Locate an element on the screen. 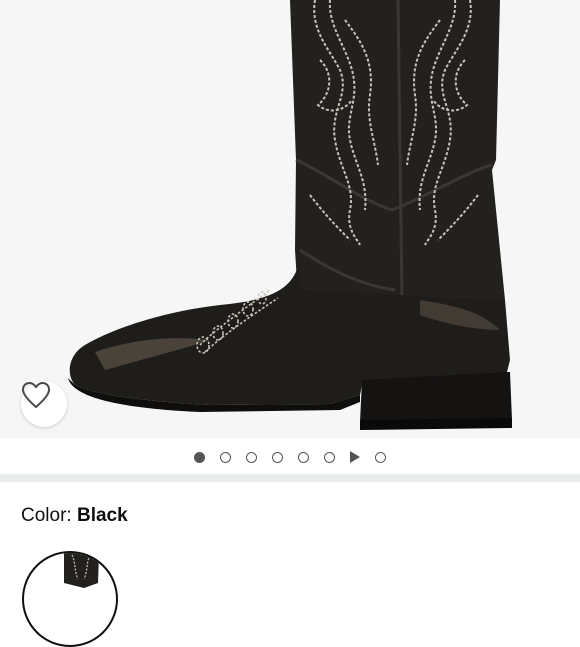  color-swatch-black is located at coordinates (70, 599).